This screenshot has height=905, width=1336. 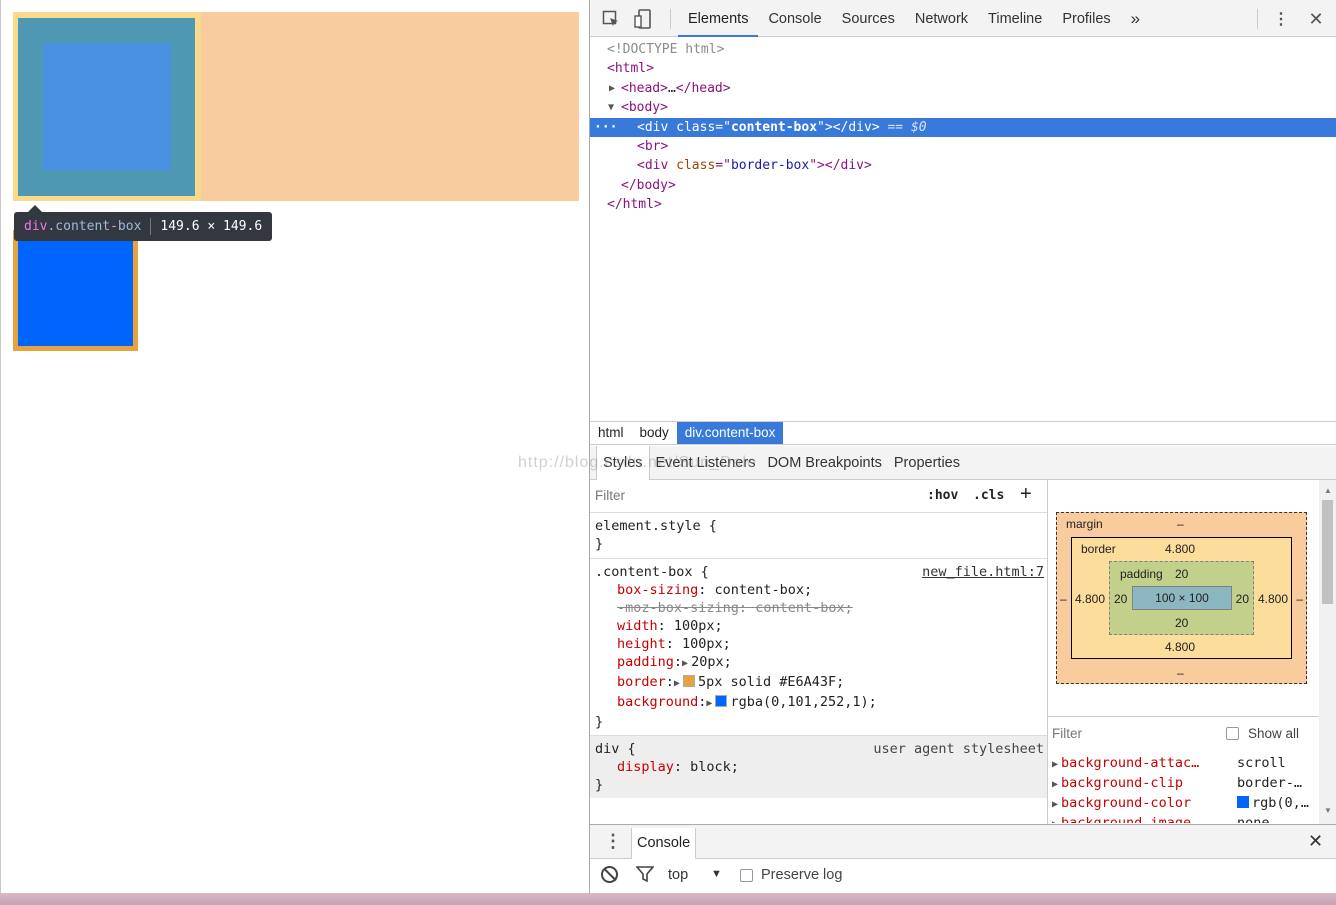 I want to click on tree-html-open: <html>, so click(x=963, y=68).